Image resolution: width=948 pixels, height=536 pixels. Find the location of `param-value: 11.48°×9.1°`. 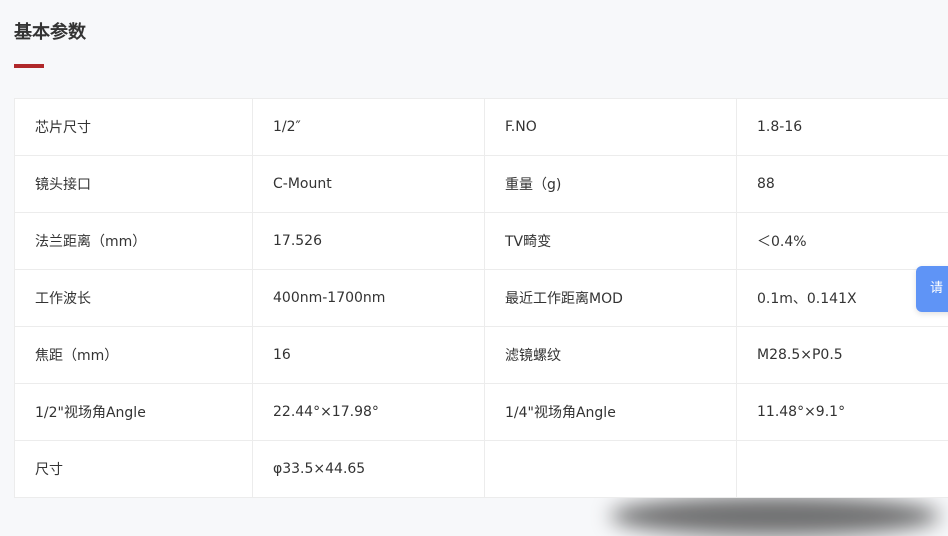

param-value: 11.48°×9.1° is located at coordinates (842, 412).